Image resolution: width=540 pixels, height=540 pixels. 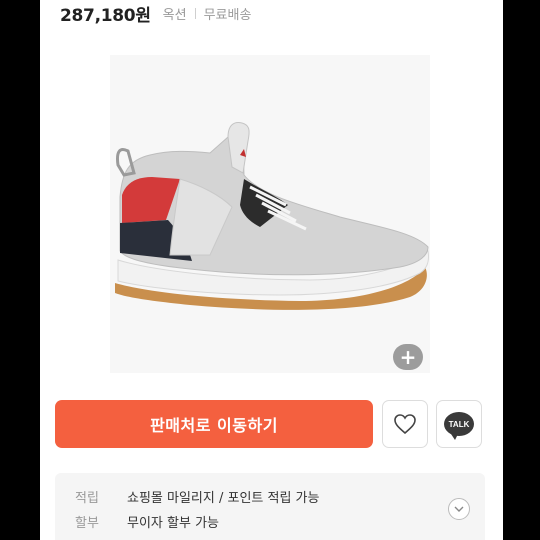 I want to click on benefit-value: 무이자 할부 가능, so click(x=173, y=523).